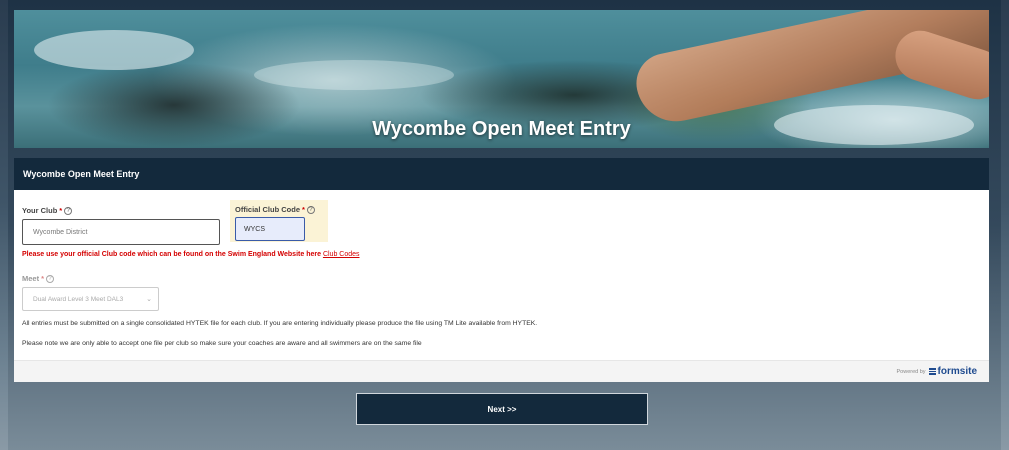  What do you see at coordinates (501, 371) in the screenshot?
I see `form-footer: Powered by formsite` at bounding box center [501, 371].